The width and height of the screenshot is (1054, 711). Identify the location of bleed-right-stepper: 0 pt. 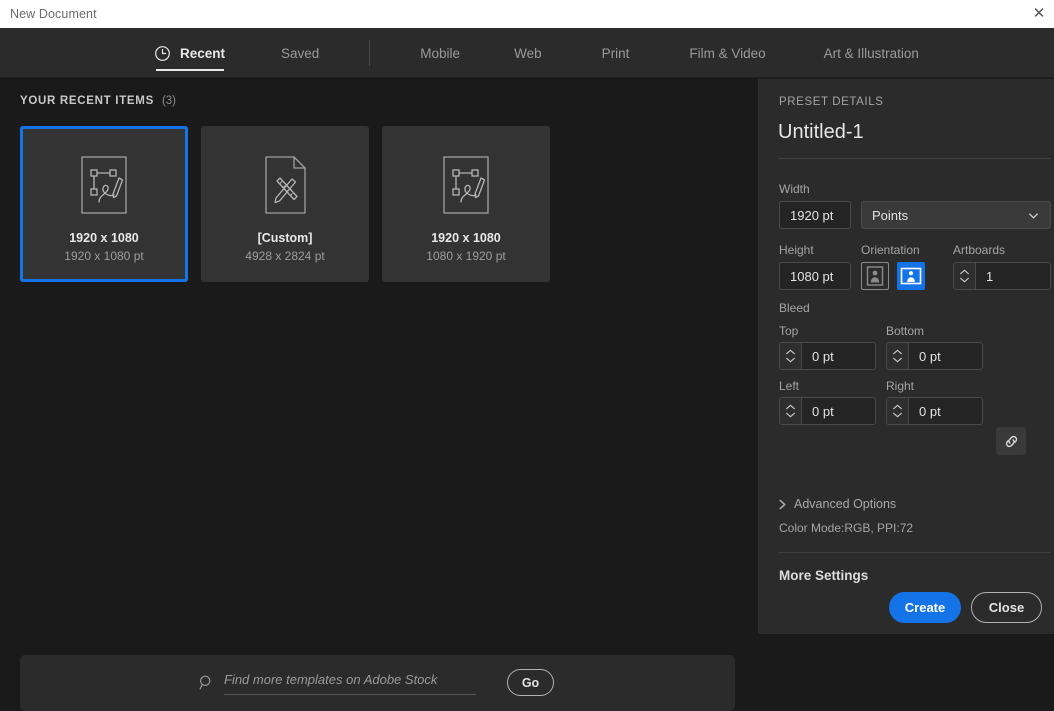
(934, 411).